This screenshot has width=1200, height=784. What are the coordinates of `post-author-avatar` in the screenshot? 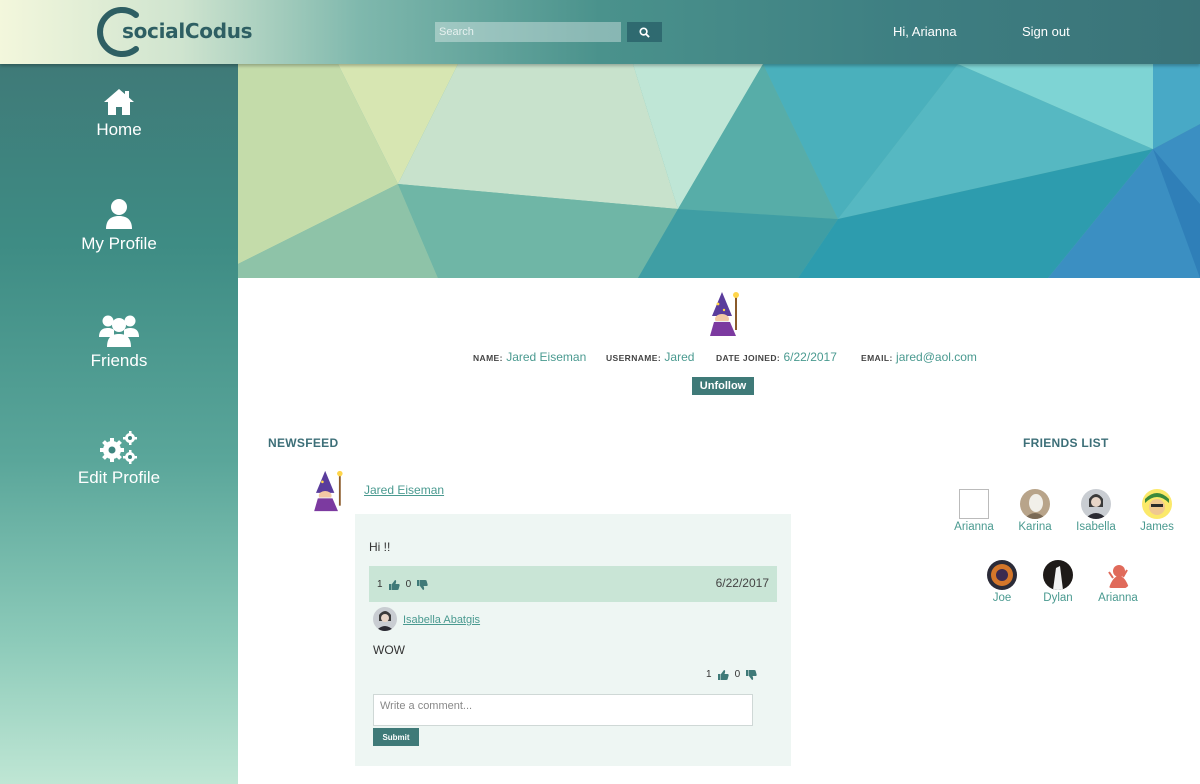 It's located at (327, 491).